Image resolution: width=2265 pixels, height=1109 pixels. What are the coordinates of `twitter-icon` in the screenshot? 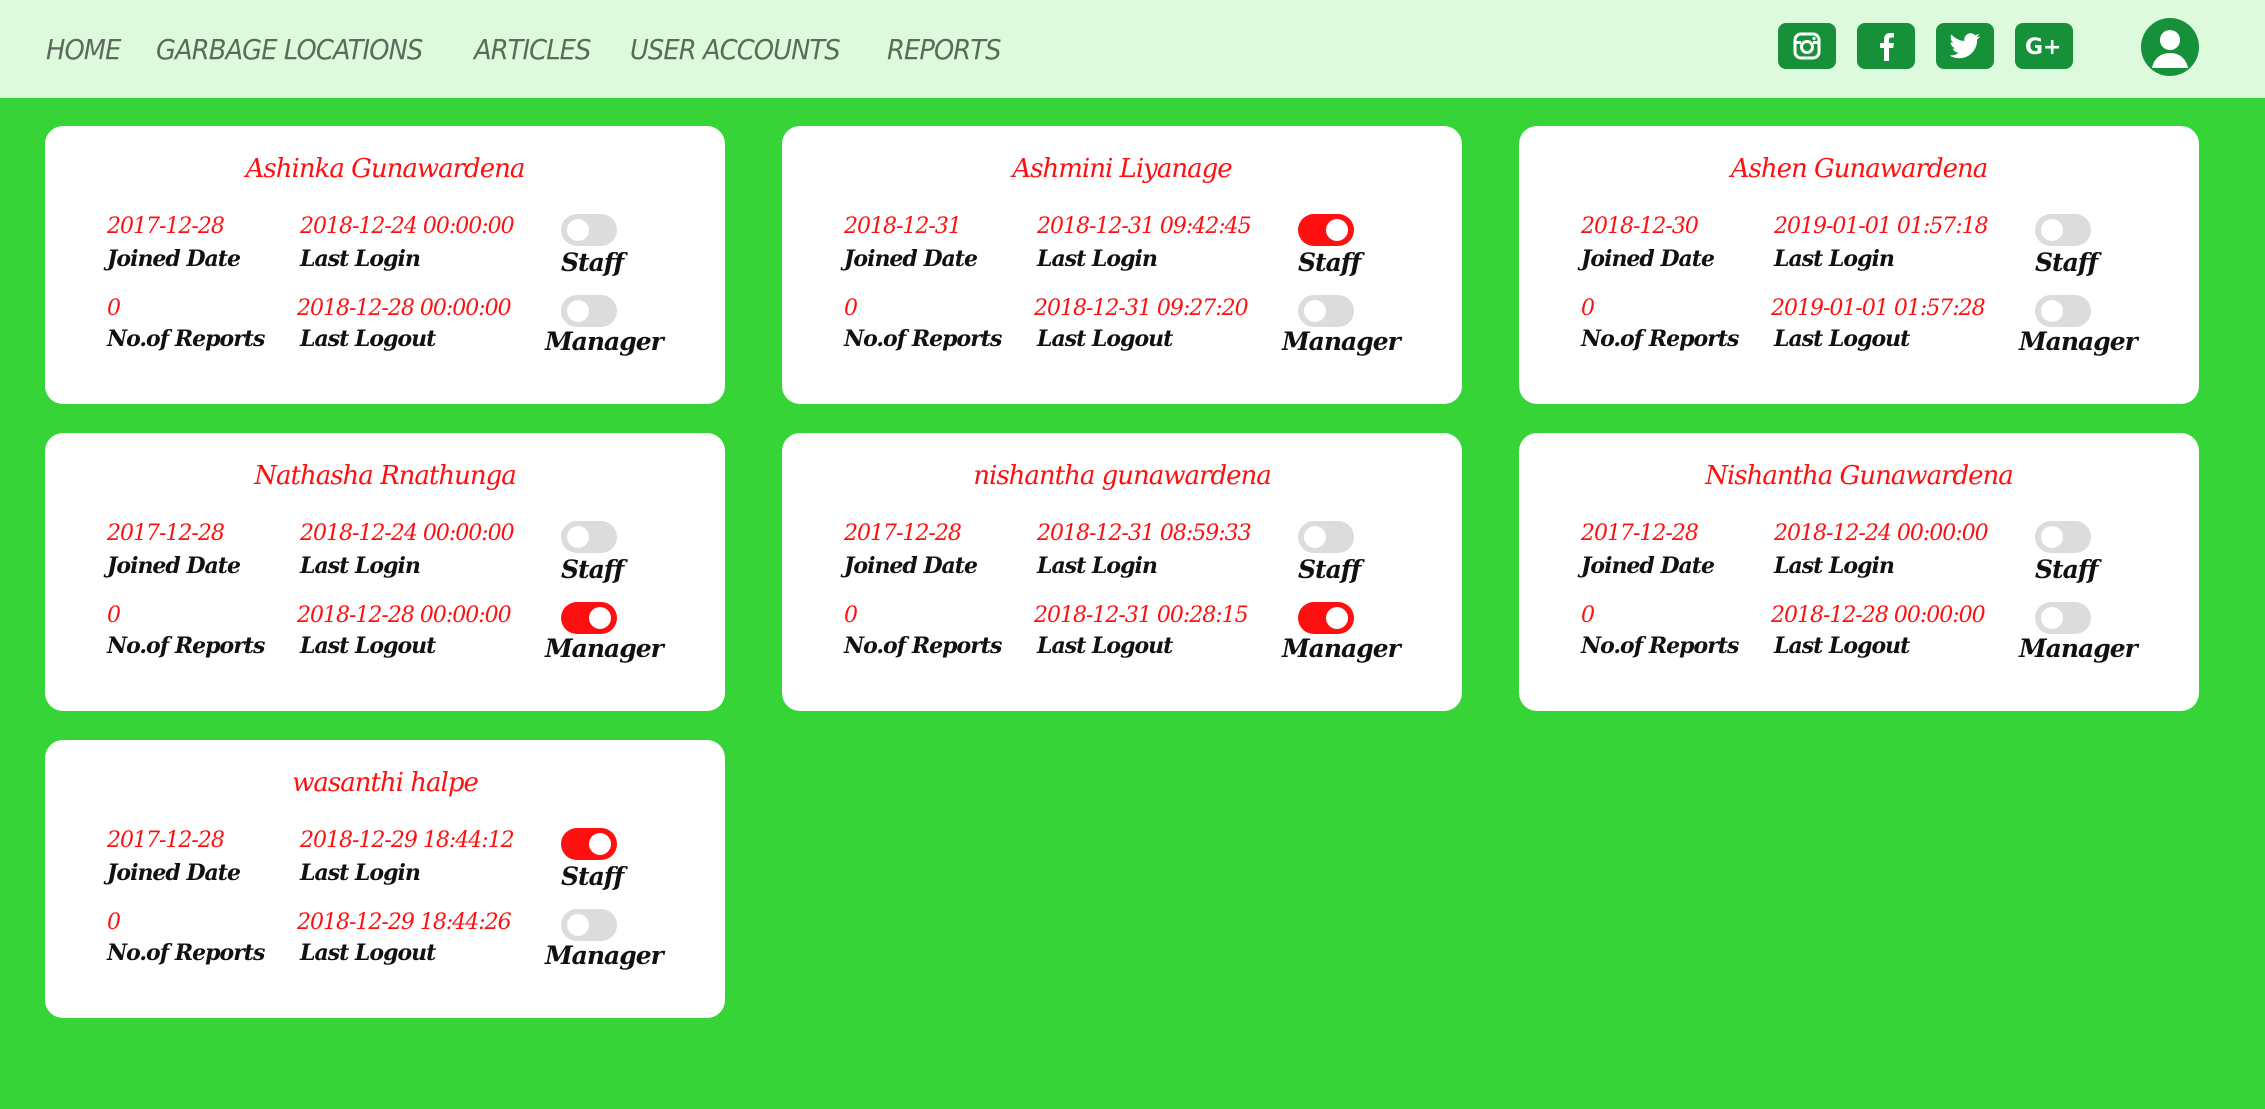 It's located at (1965, 46).